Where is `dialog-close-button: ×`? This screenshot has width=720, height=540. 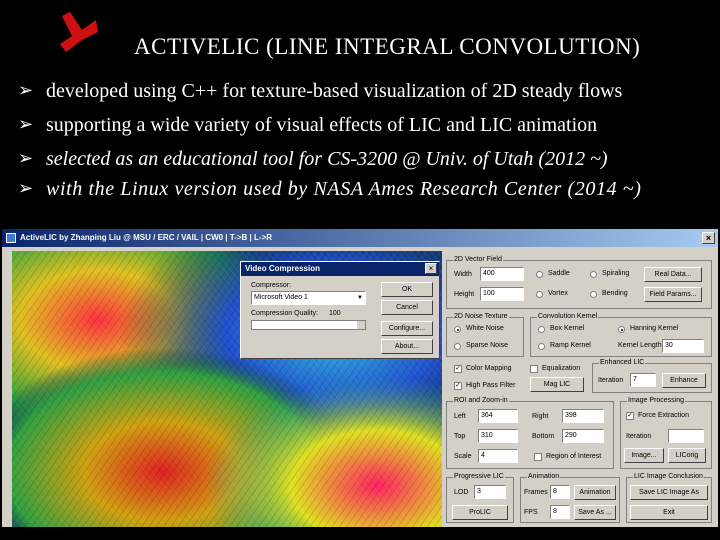
dialog-close-button: × is located at coordinates (431, 268).